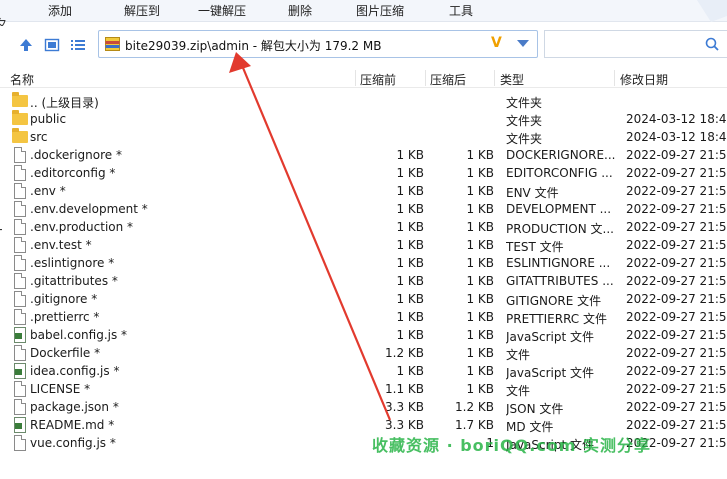  What do you see at coordinates (535, 409) in the screenshot?
I see `file-type: JSON 文件` at bounding box center [535, 409].